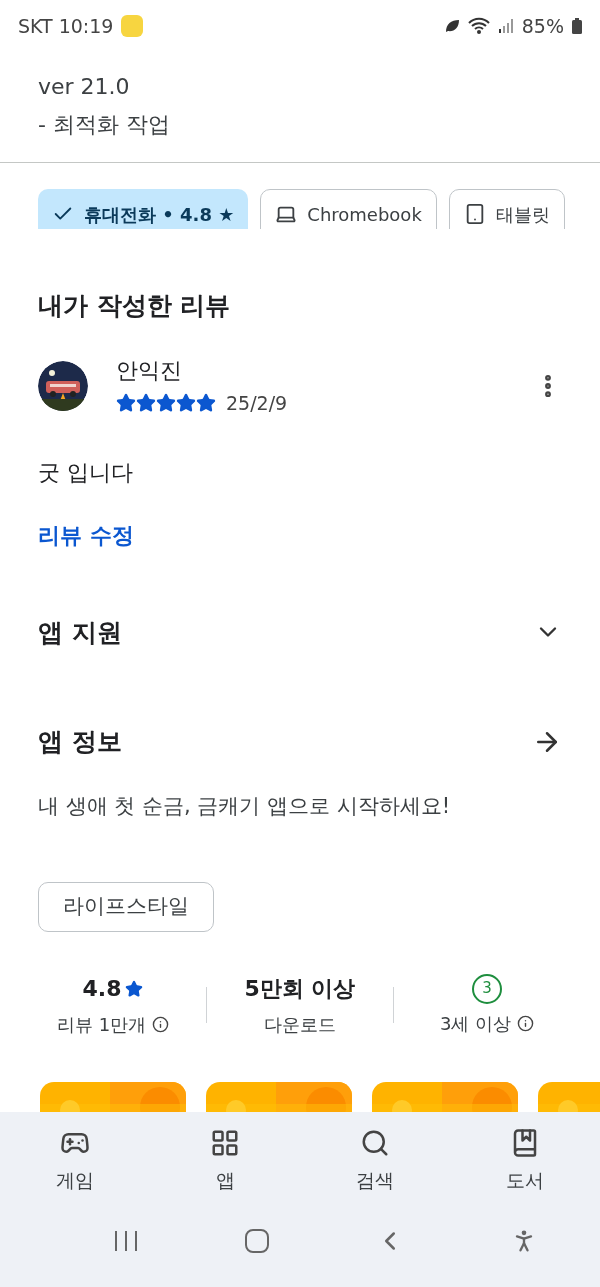 This screenshot has width=600, height=1287. Describe the element at coordinates (126, 907) in the screenshot. I see `category-chip: 라이프스타일` at that location.